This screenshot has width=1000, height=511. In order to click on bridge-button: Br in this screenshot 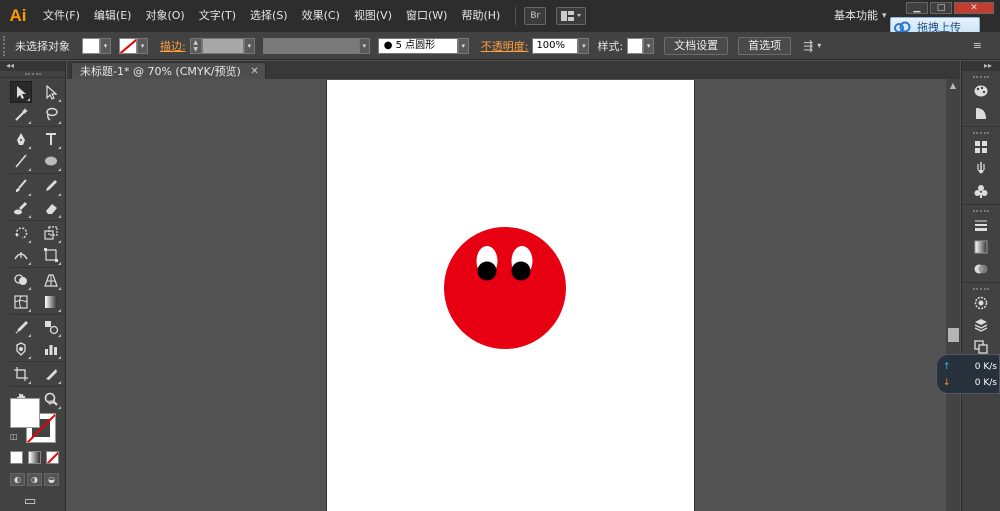, I will do `click(535, 16)`.